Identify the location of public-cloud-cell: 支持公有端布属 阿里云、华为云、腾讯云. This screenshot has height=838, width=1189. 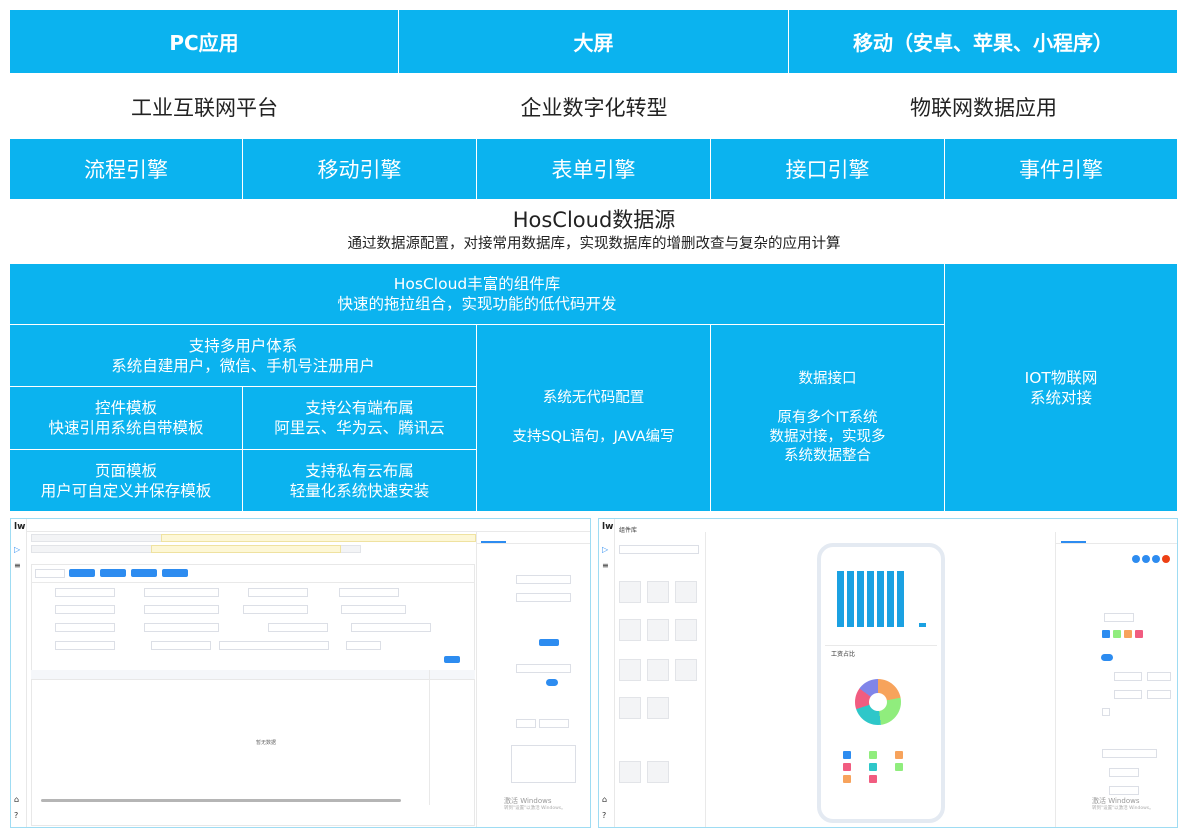
(360, 418).